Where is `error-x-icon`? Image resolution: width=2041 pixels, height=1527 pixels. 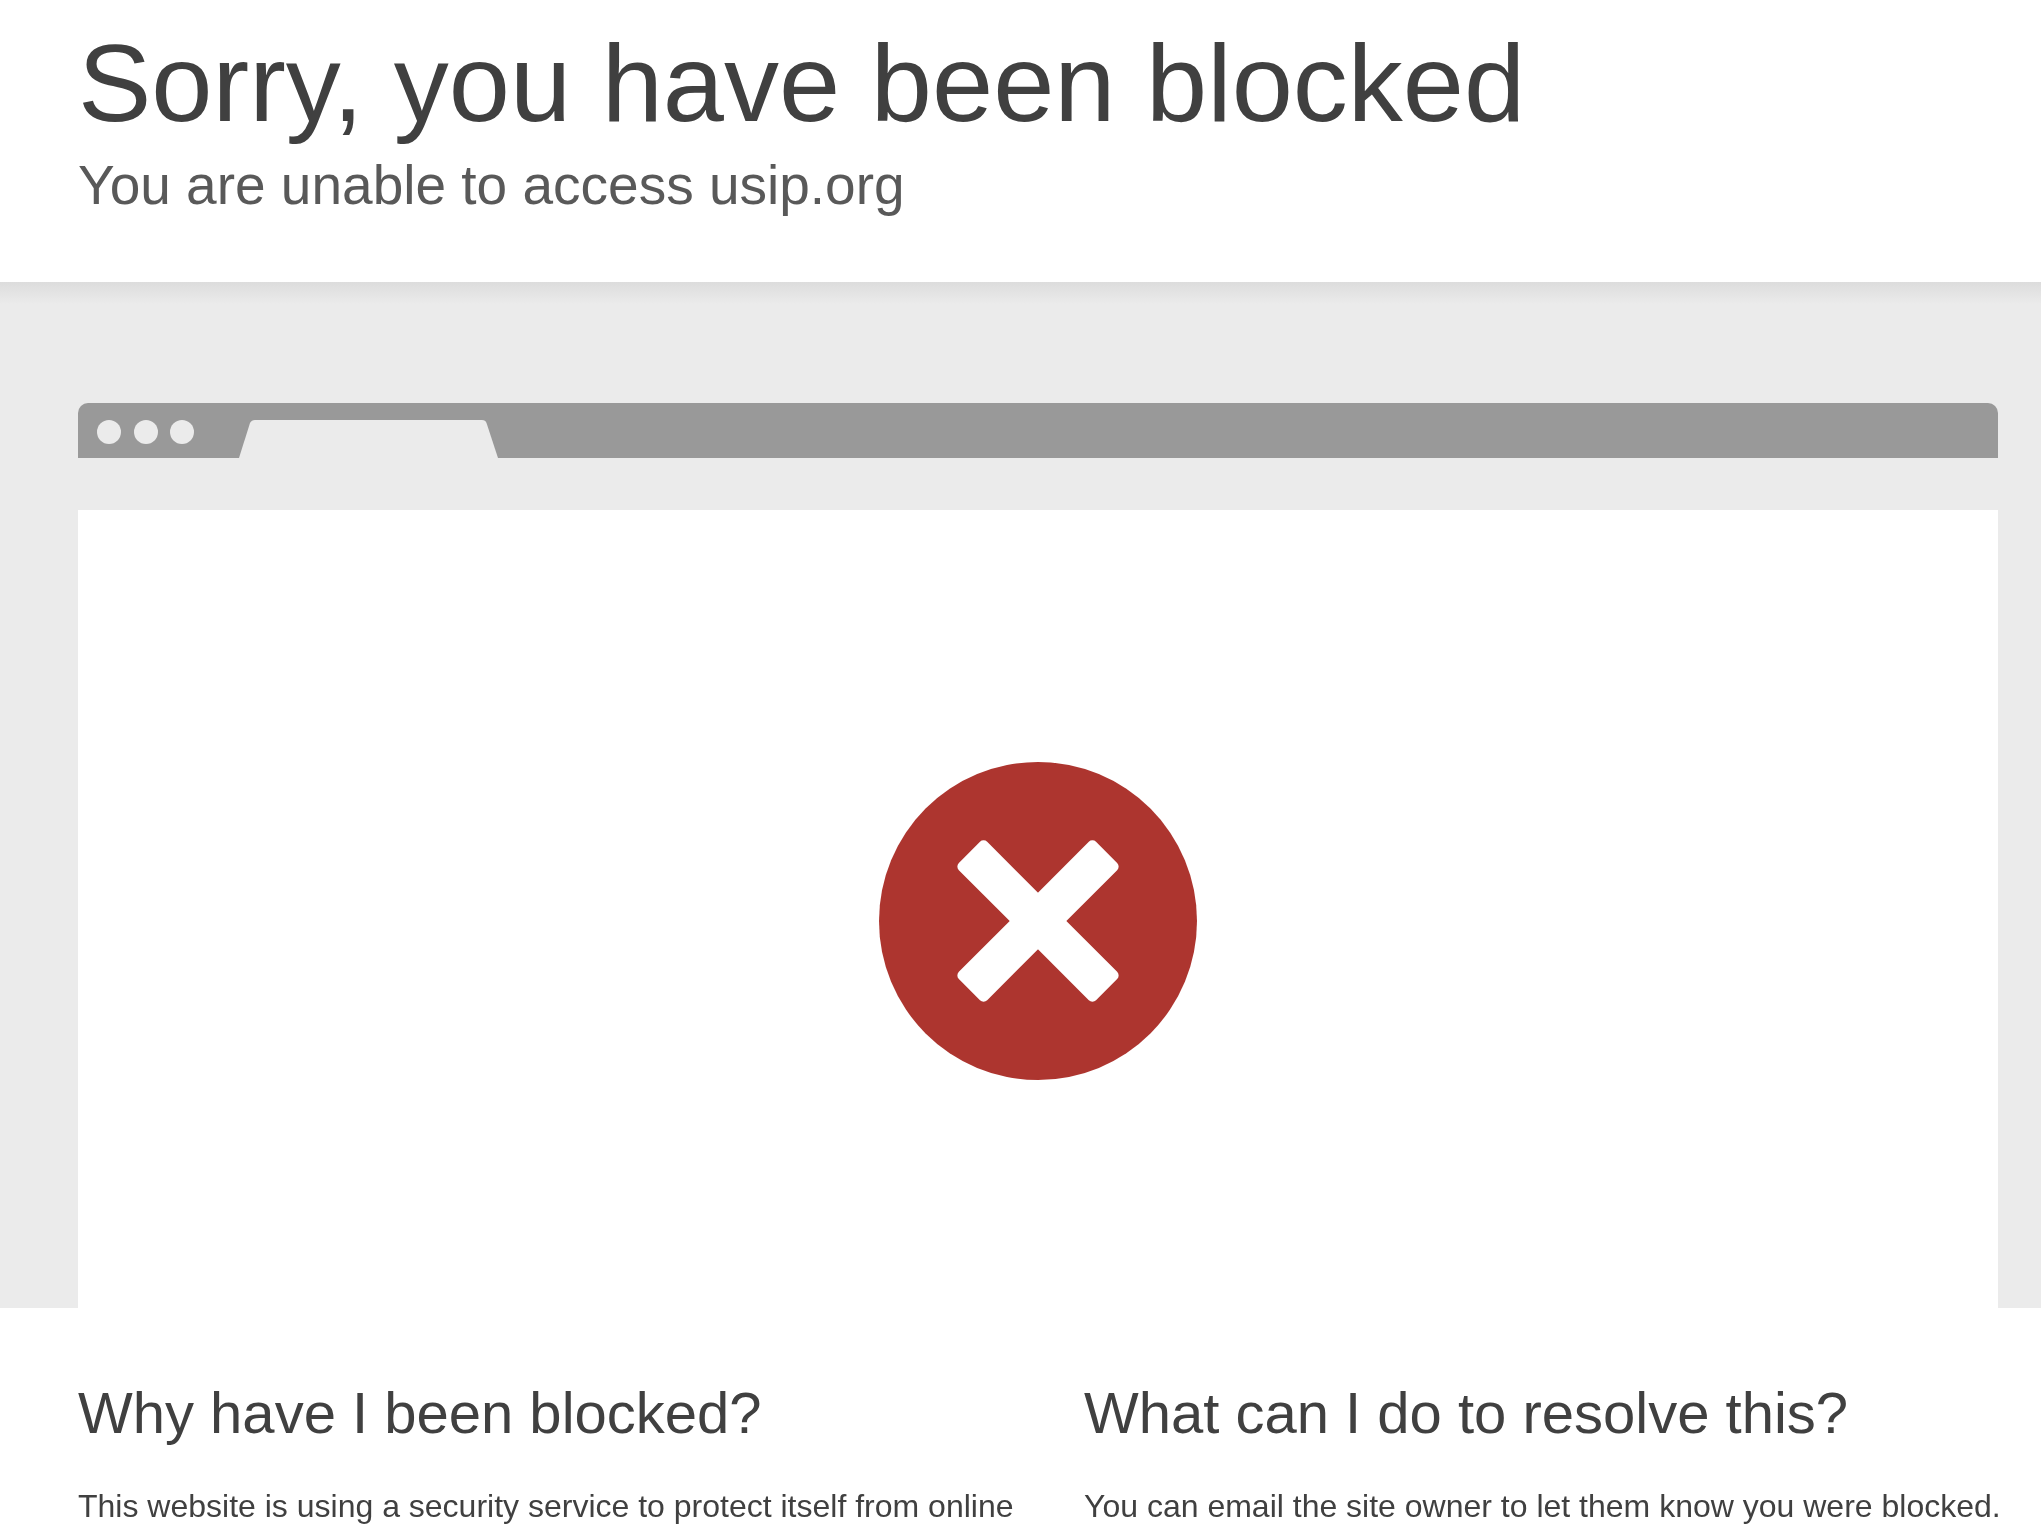
error-x-icon is located at coordinates (1038, 921).